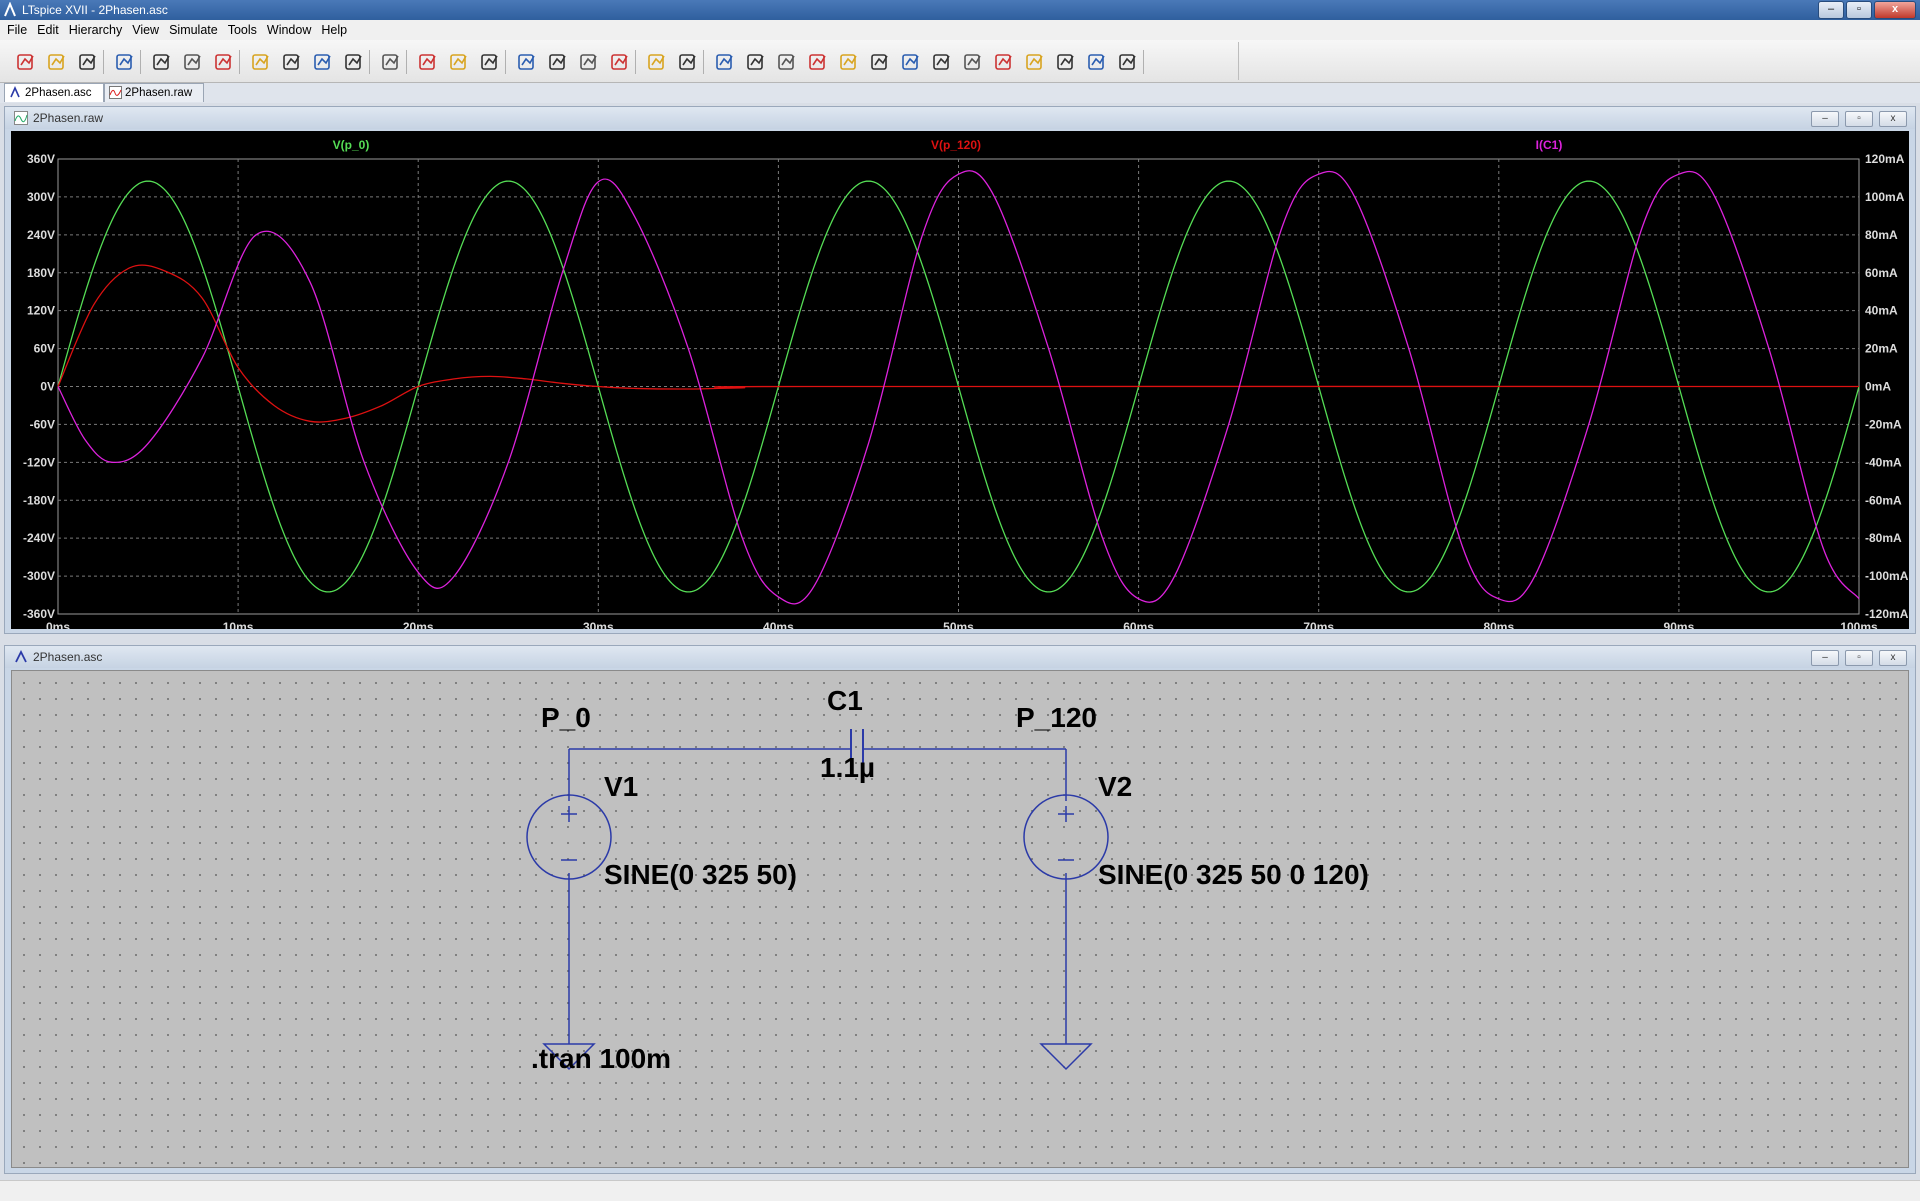  Describe the element at coordinates (1097, 62) in the screenshot. I see `redo-icon` at that location.